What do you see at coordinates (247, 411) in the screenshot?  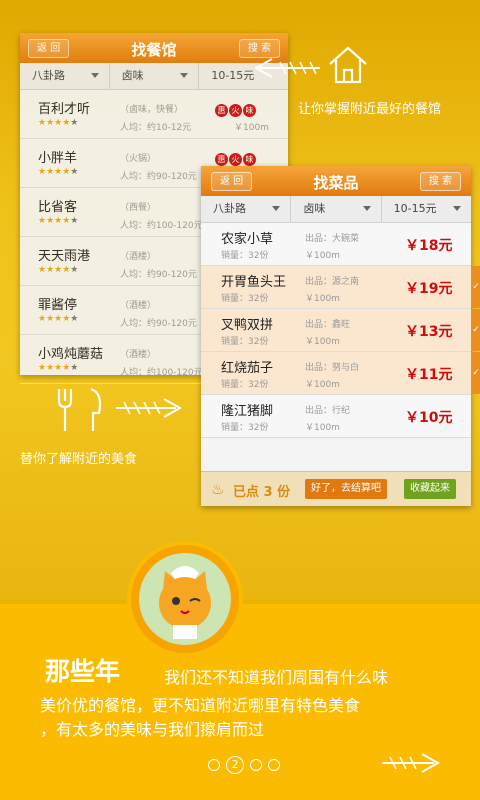 I see `dish-name: 隆江猪脚` at bounding box center [247, 411].